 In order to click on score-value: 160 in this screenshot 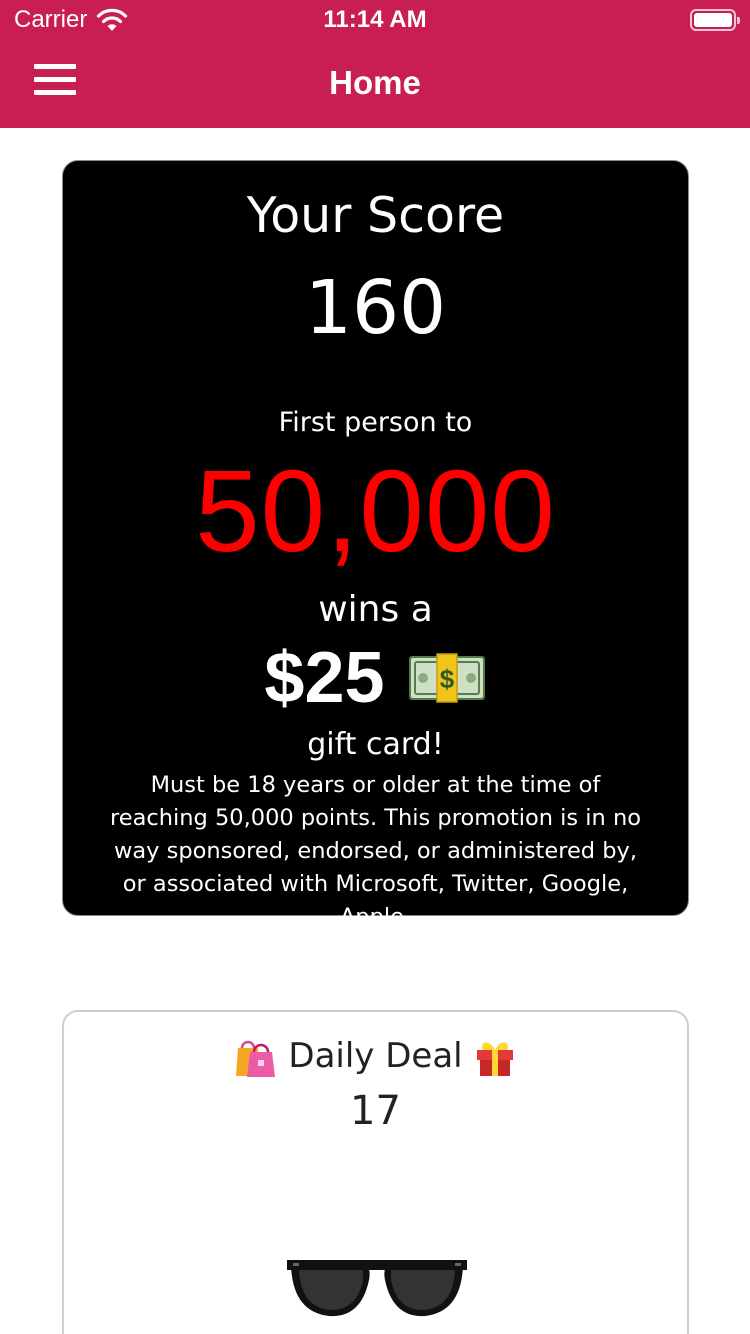, I will do `click(375, 308)`.